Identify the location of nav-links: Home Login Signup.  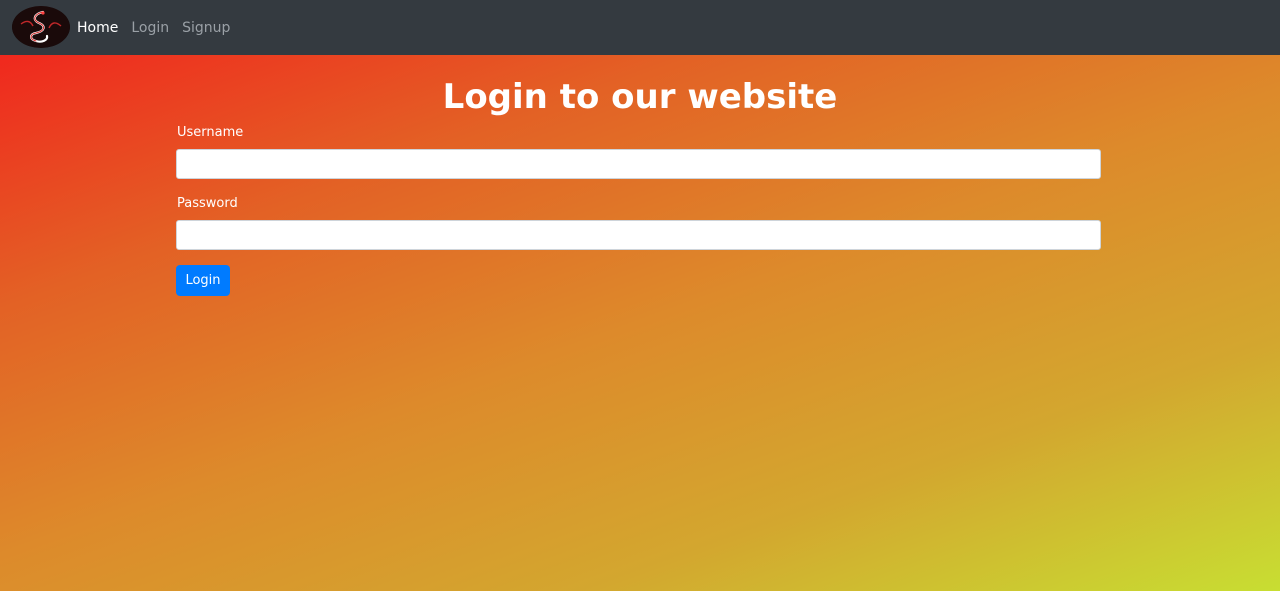
(160, 28).